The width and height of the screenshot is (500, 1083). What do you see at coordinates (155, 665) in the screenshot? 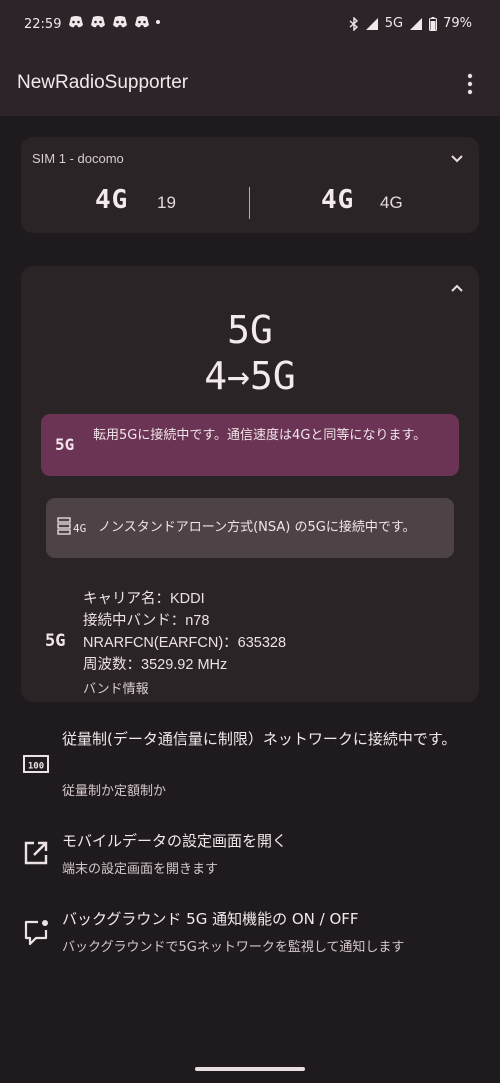
I see `frequency-value: 周波数：3529.92 MHz` at bounding box center [155, 665].